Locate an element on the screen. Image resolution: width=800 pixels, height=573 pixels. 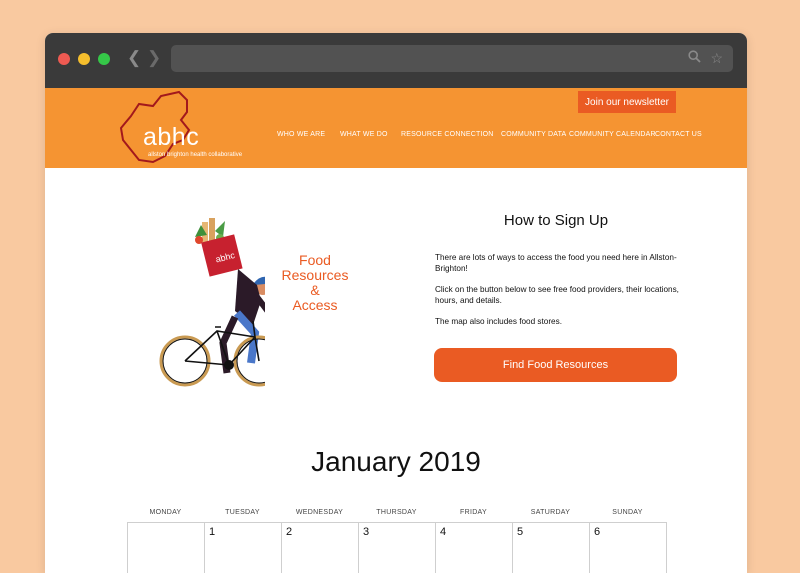
find-food-resources-button: Find Food Resources is located at coordinates (555, 365).